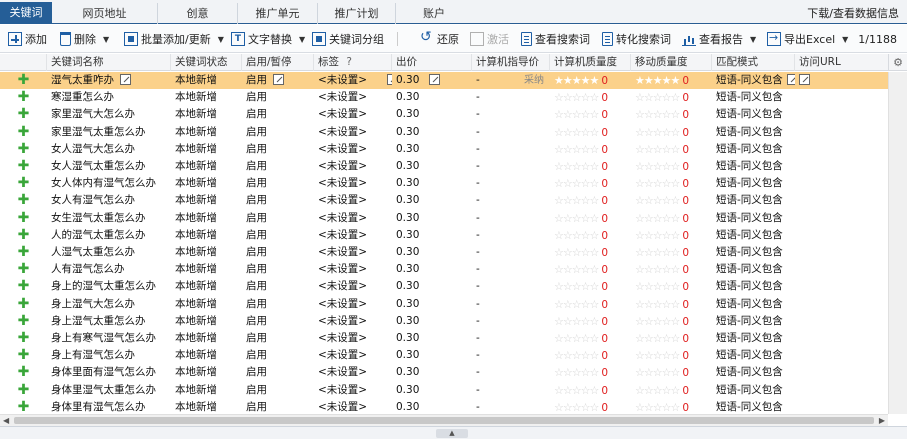  I want to click on horizontal-scrollbar: ◀ ▶, so click(444, 420).